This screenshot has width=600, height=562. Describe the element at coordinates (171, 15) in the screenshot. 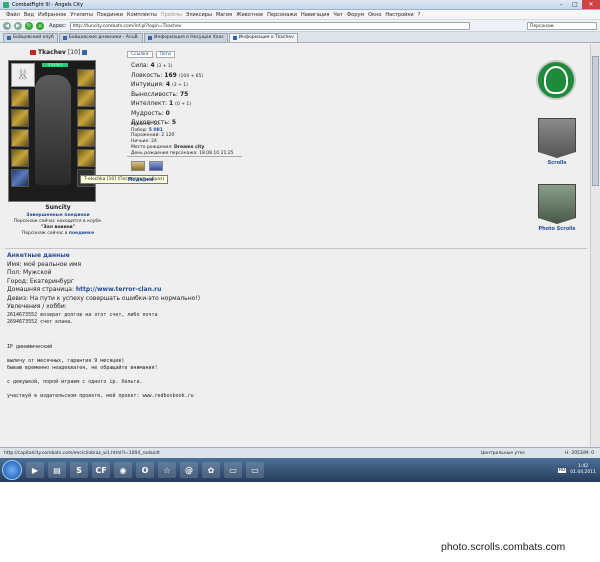

I see `menu-techniques: Приёмы` at that location.